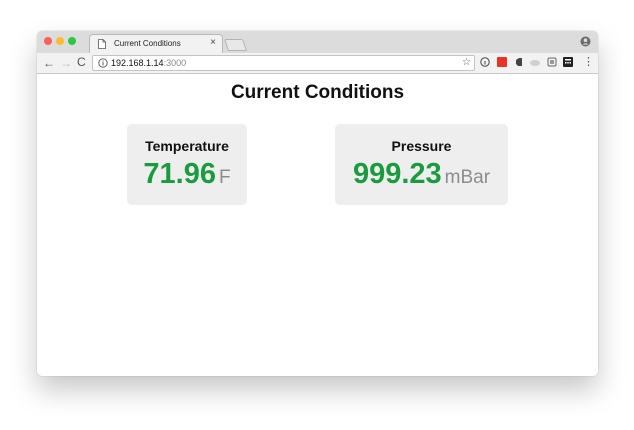 The image size is (634, 430). I want to click on calculator-icon, so click(568, 62).